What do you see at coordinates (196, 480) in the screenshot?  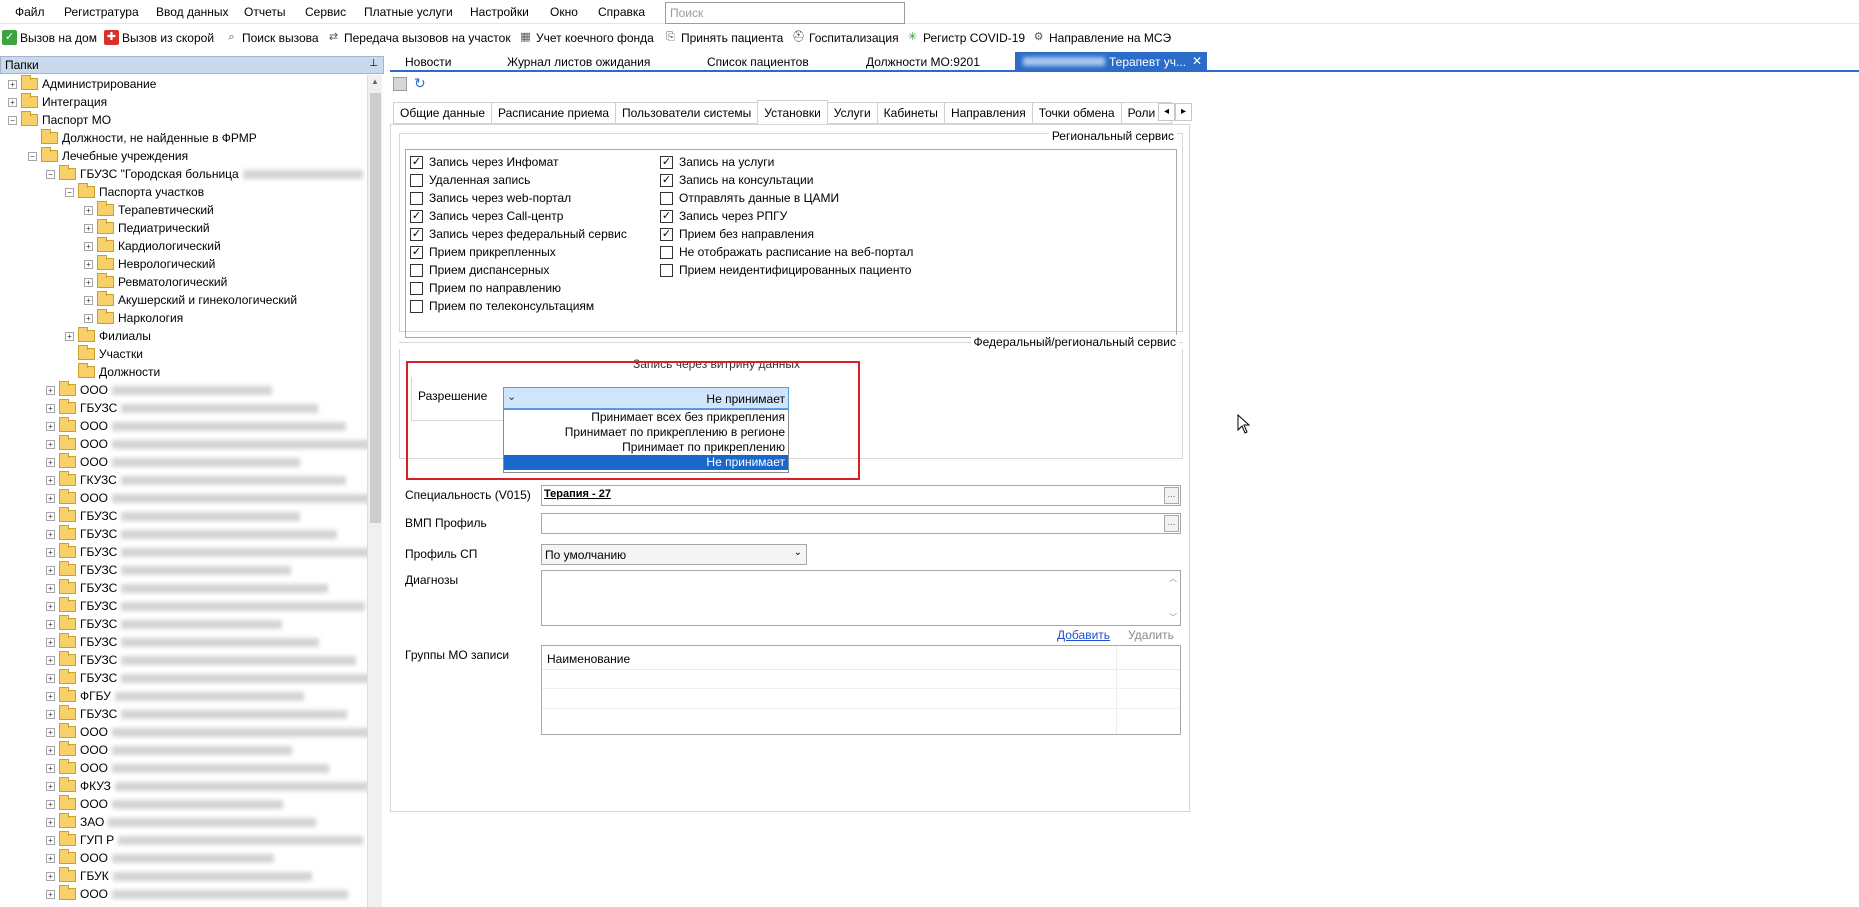 I see `tree-node: + ГКУЗС` at bounding box center [196, 480].